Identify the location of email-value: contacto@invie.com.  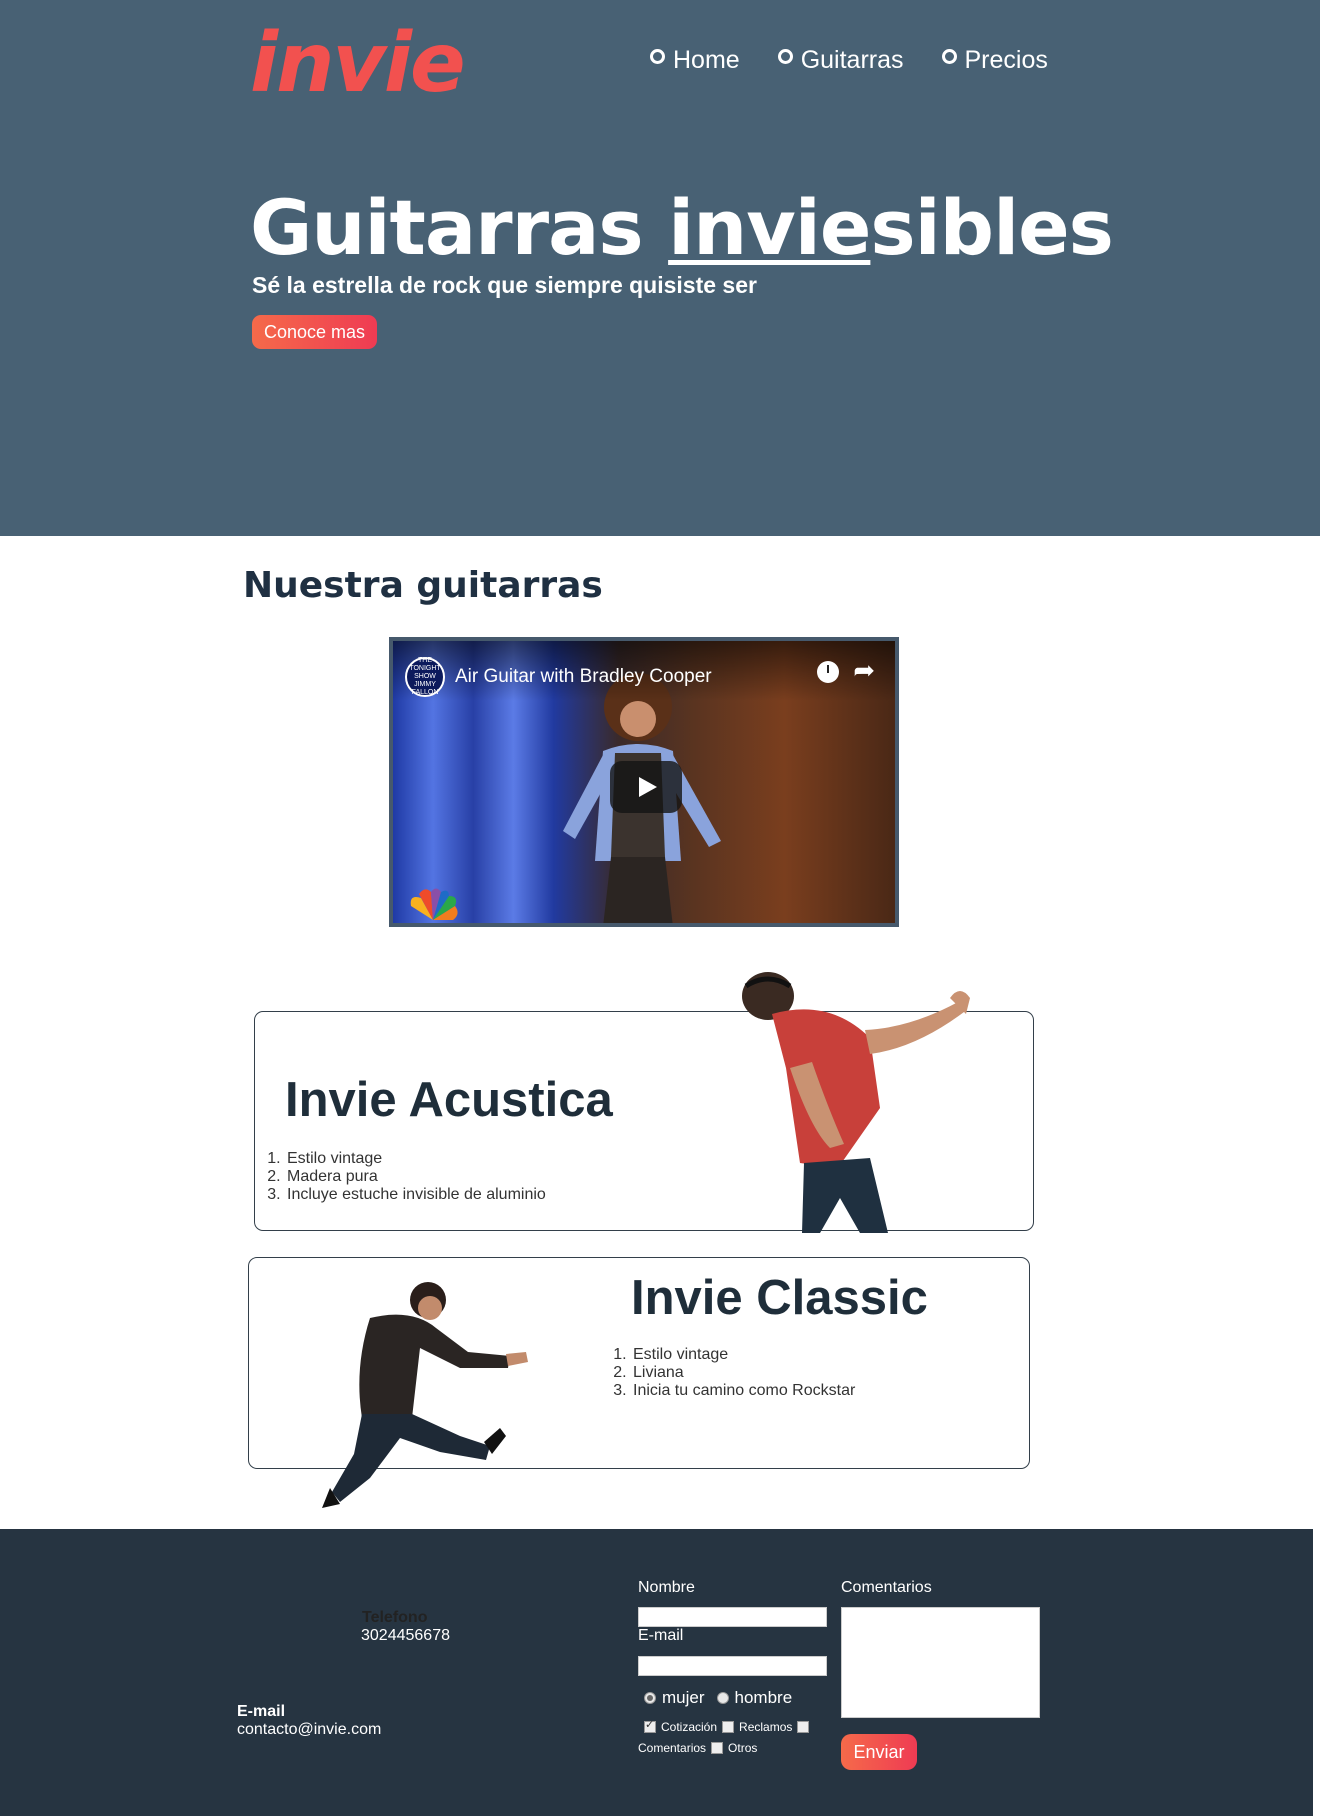
(309, 1729).